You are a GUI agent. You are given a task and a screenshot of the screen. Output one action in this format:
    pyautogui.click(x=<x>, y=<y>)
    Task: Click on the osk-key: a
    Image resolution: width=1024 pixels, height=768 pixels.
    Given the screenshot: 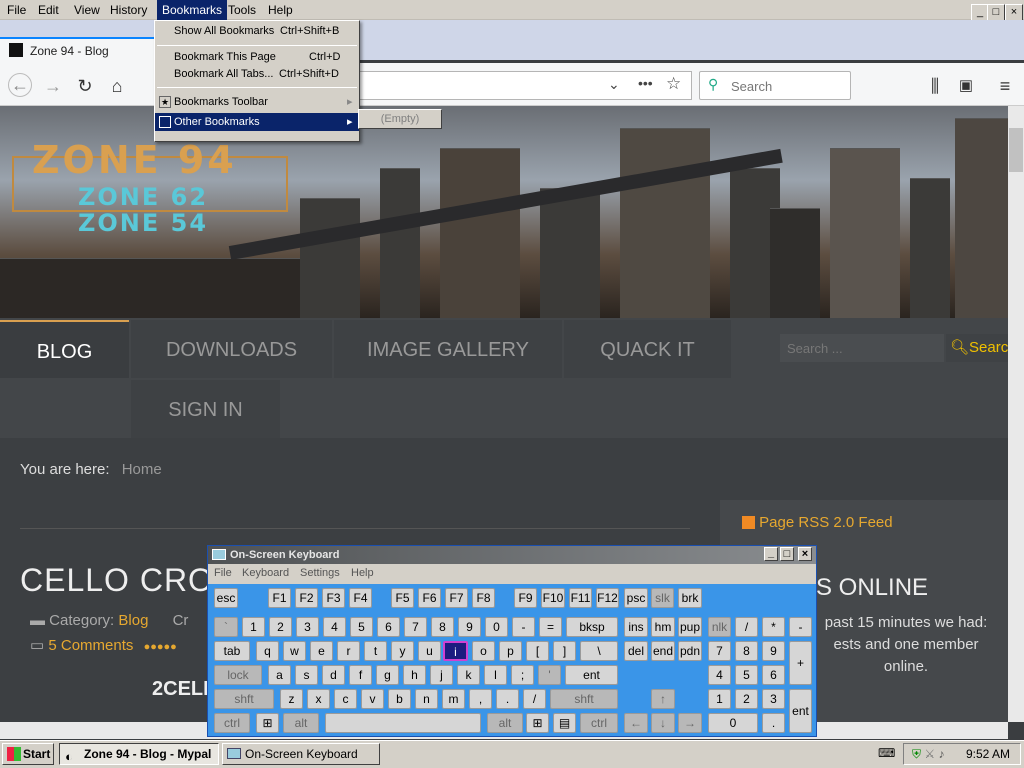 What is the action you would take?
    pyautogui.click(x=279, y=675)
    